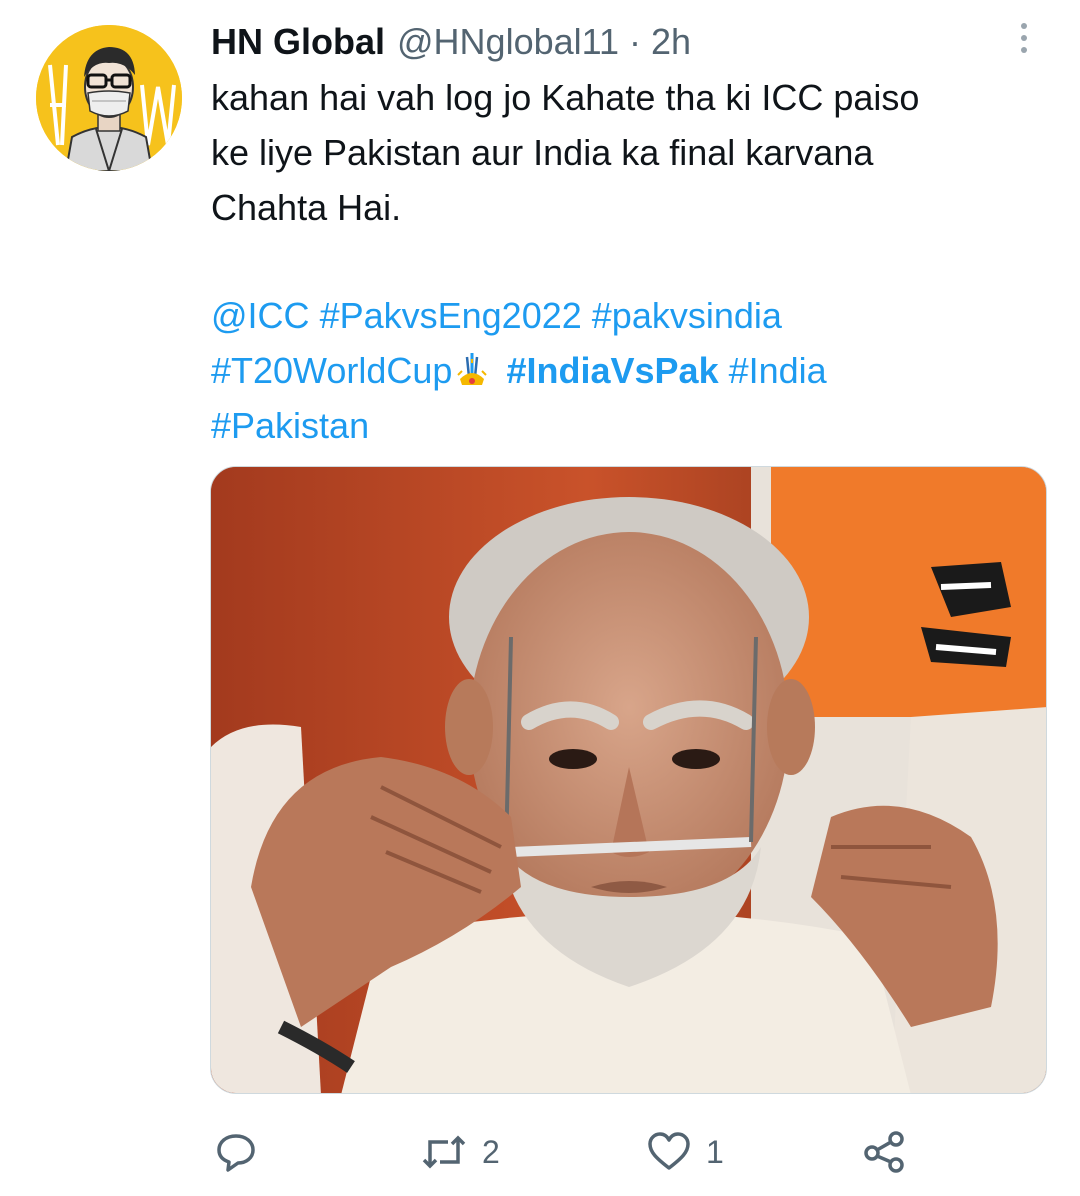  I want to click on tweet-text-line: Chahta Hai., so click(306, 207).